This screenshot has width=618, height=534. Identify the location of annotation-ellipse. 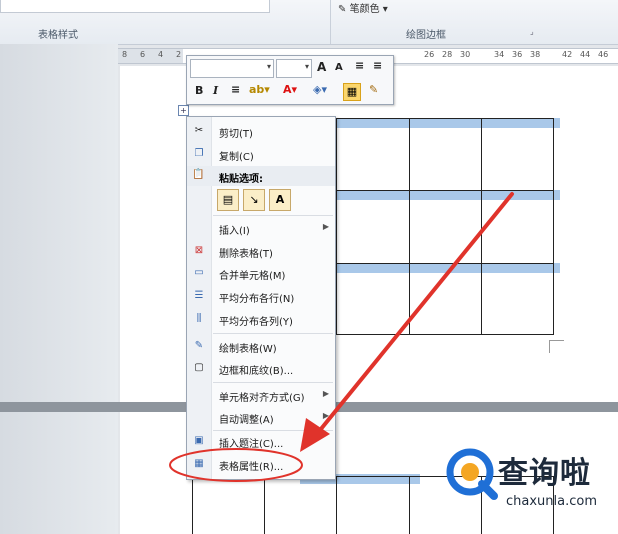
(236, 465).